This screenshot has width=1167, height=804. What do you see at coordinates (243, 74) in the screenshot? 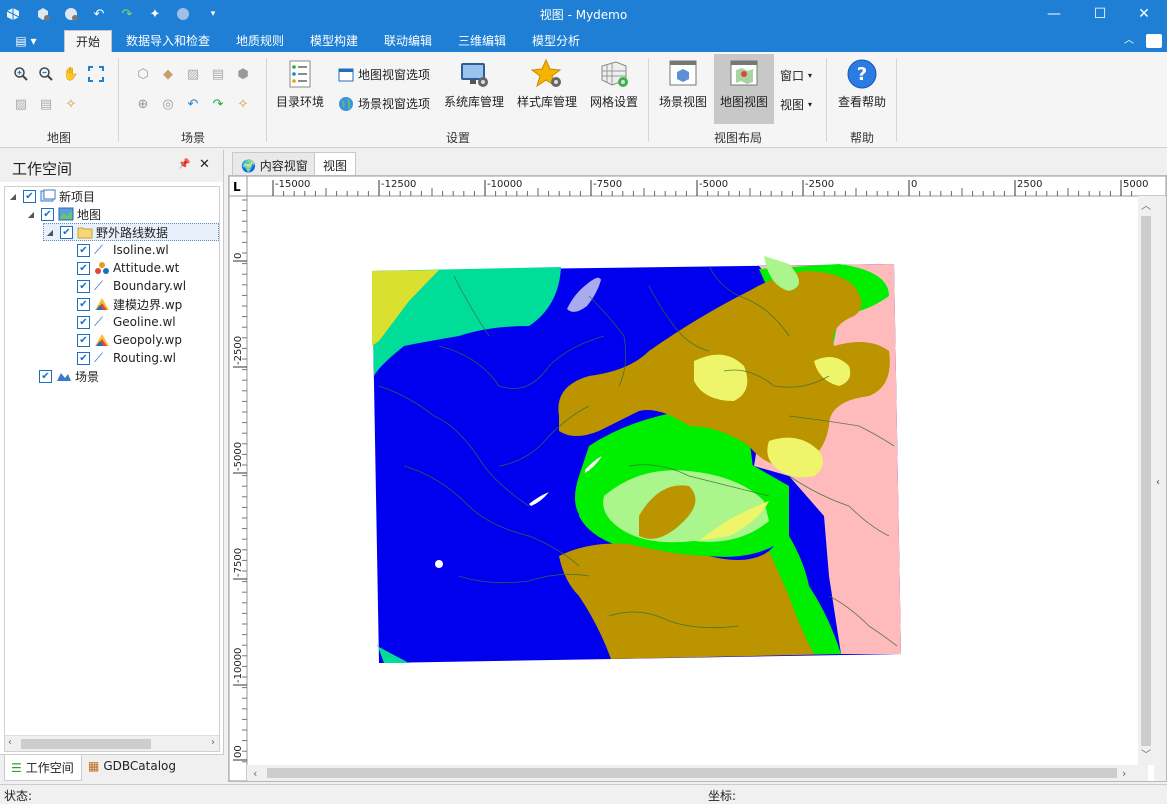
I see `scene-cube-icon: ⬢` at bounding box center [243, 74].